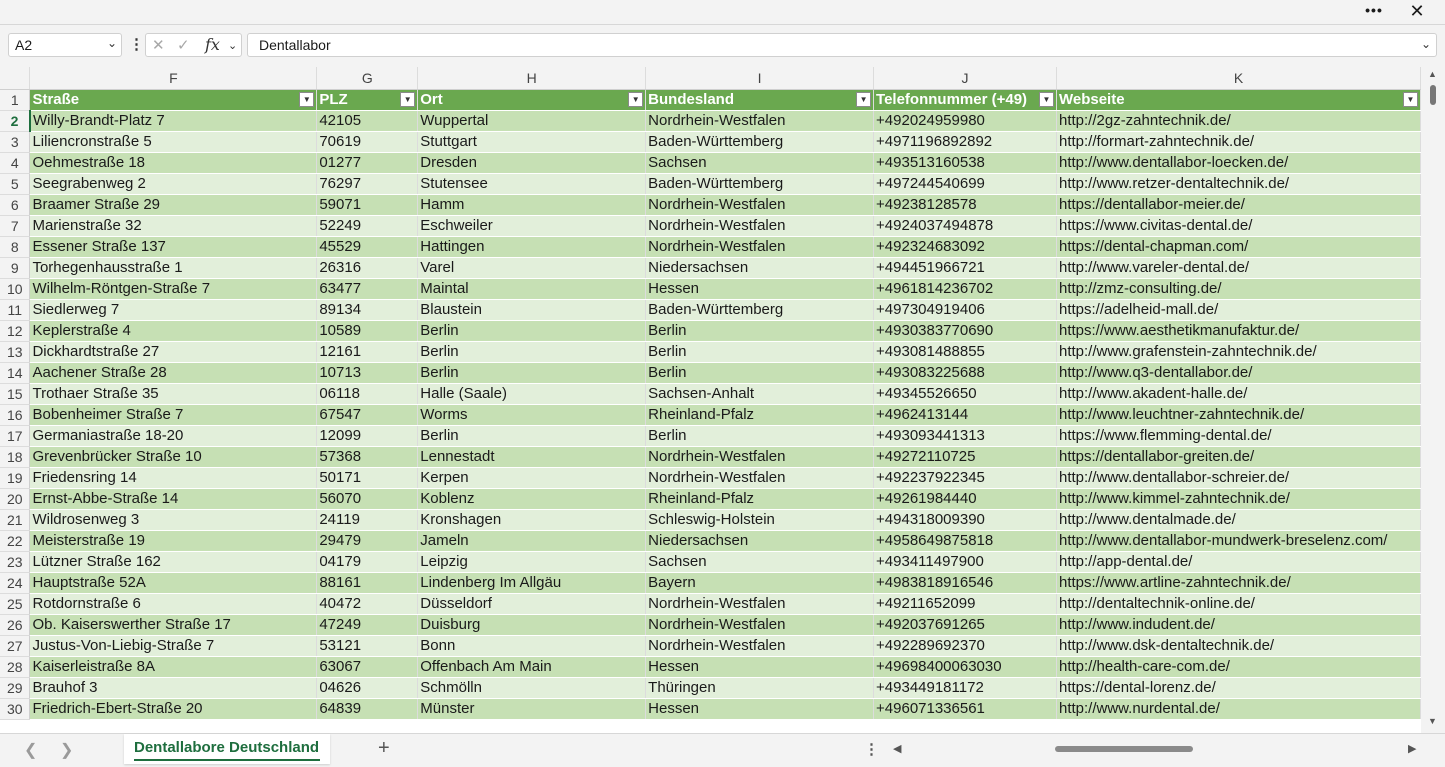  Describe the element at coordinates (532, 709) in the screenshot. I see `table-cell: Münster` at that location.